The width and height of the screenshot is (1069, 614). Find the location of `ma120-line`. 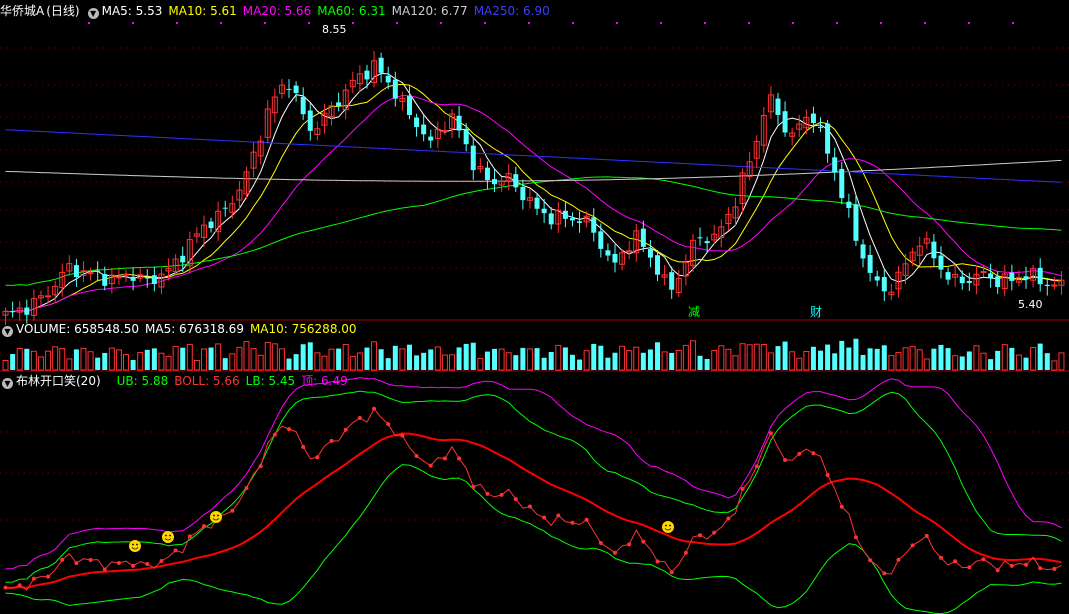

ma120-line is located at coordinates (533, 170).